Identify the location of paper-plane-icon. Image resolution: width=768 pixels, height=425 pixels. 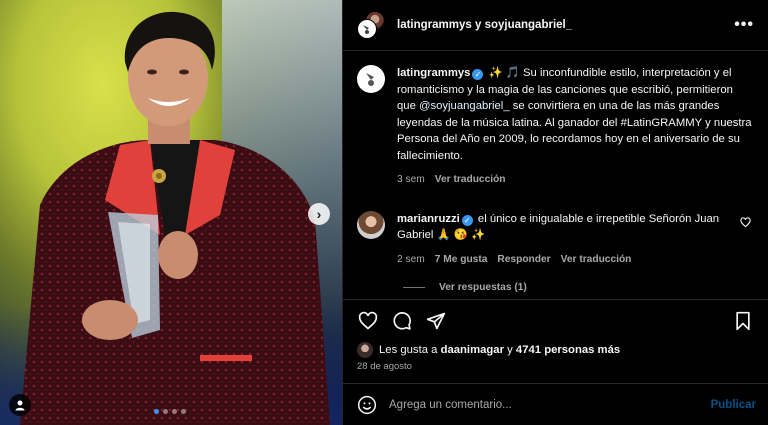
(436, 320).